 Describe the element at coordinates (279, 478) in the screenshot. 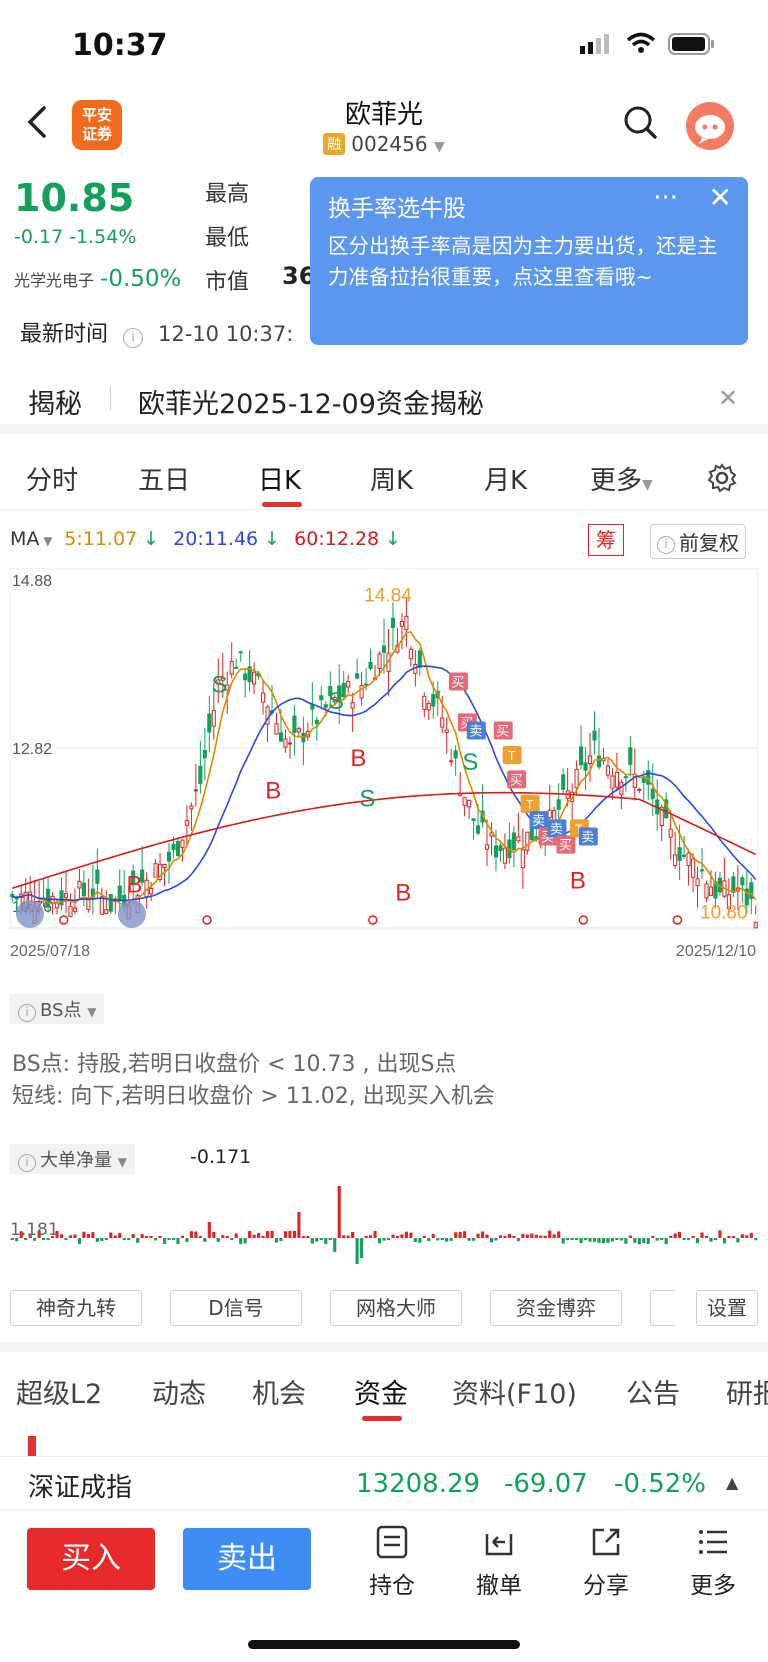

I see `tab-daily-k: 日K` at that location.